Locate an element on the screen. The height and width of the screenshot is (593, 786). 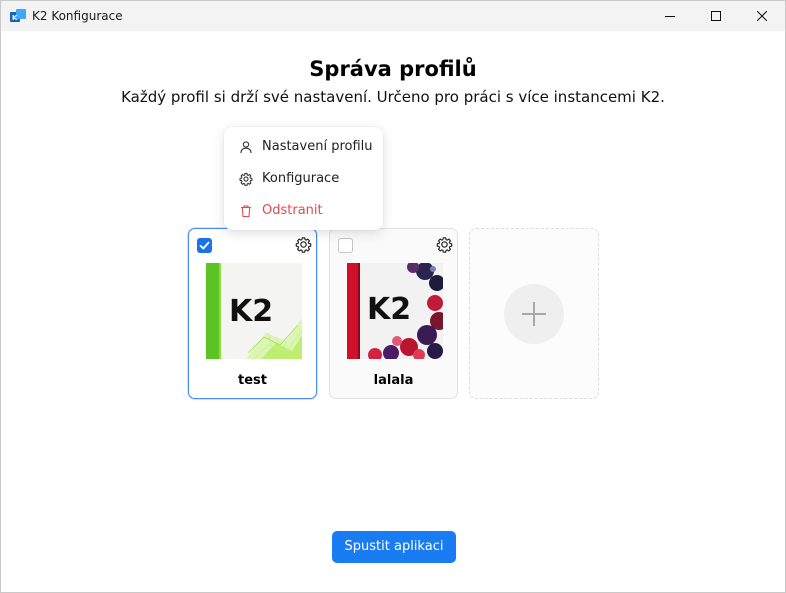
menu-item-delete: Odstranit is located at coordinates (303, 211).